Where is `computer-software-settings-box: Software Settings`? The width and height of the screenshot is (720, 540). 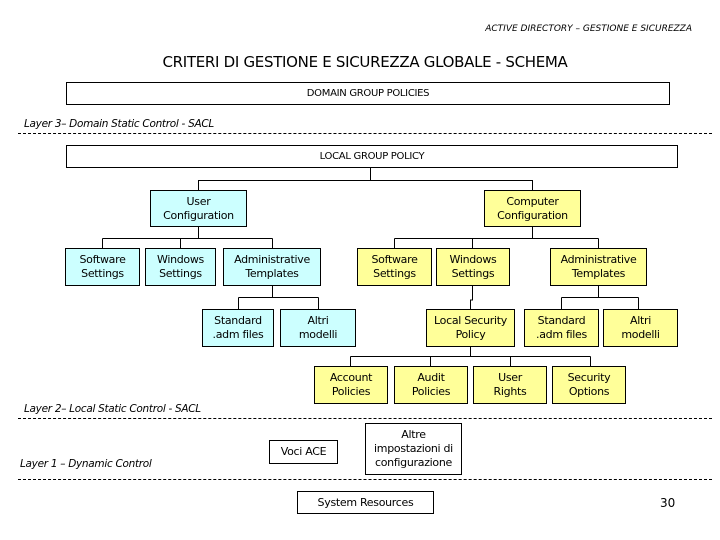 computer-software-settings-box: Software Settings is located at coordinates (394, 267).